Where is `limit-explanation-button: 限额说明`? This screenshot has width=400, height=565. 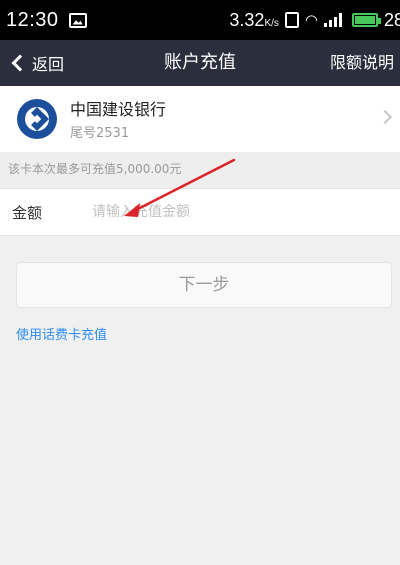
limit-explanation-button: 限额说明 is located at coordinates (362, 63).